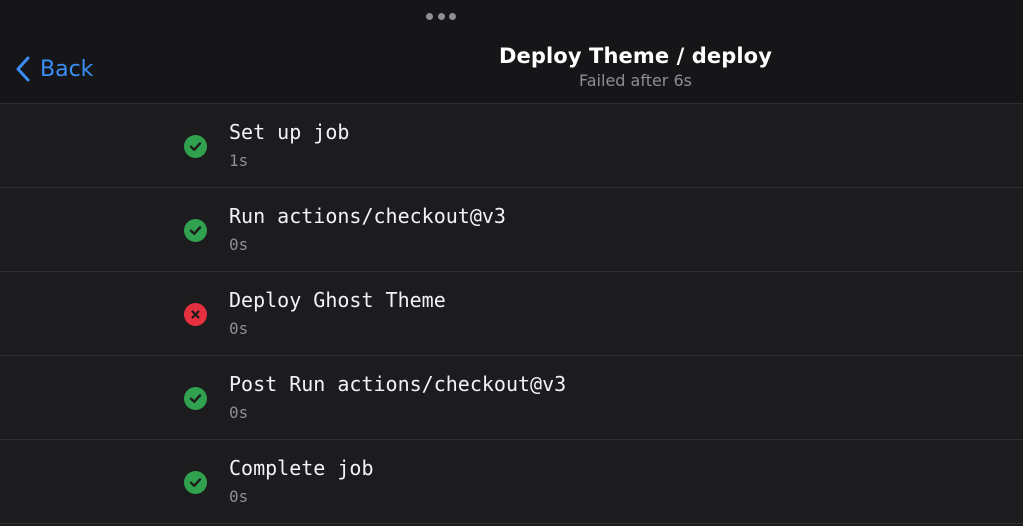 The height and width of the screenshot is (526, 1023). Describe the element at coordinates (195, 314) in the screenshot. I see `x-circle-icon` at that location.